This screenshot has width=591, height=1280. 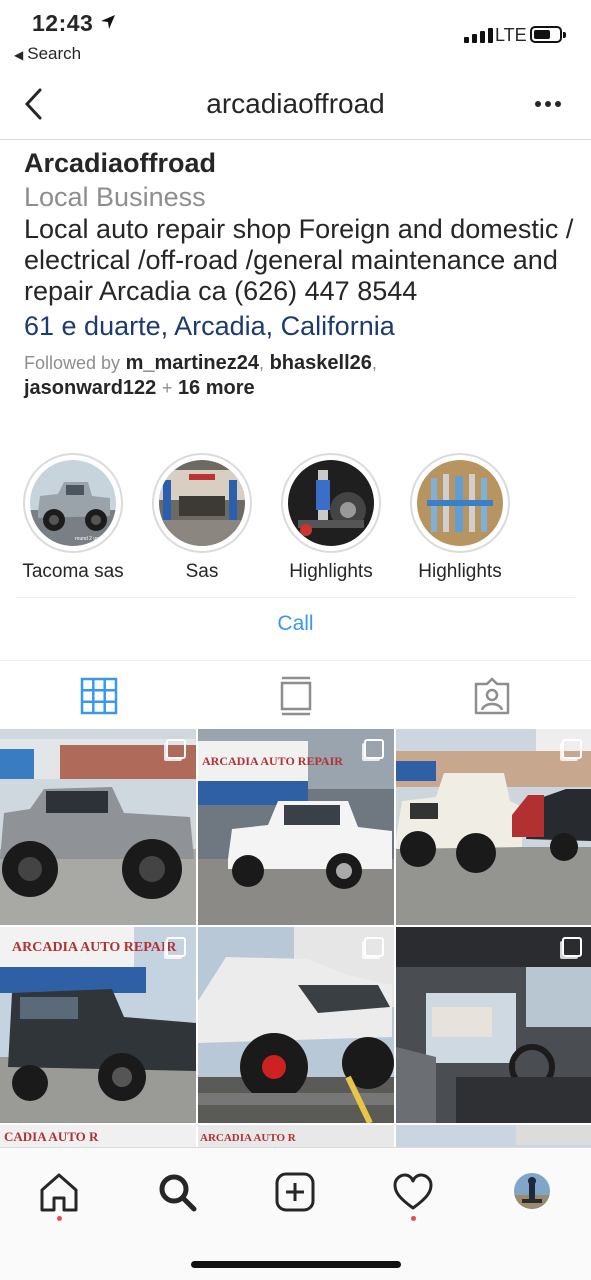 I want to click on post-thumbnail: CADIA AUTO R, so click(x=98, y=1136).